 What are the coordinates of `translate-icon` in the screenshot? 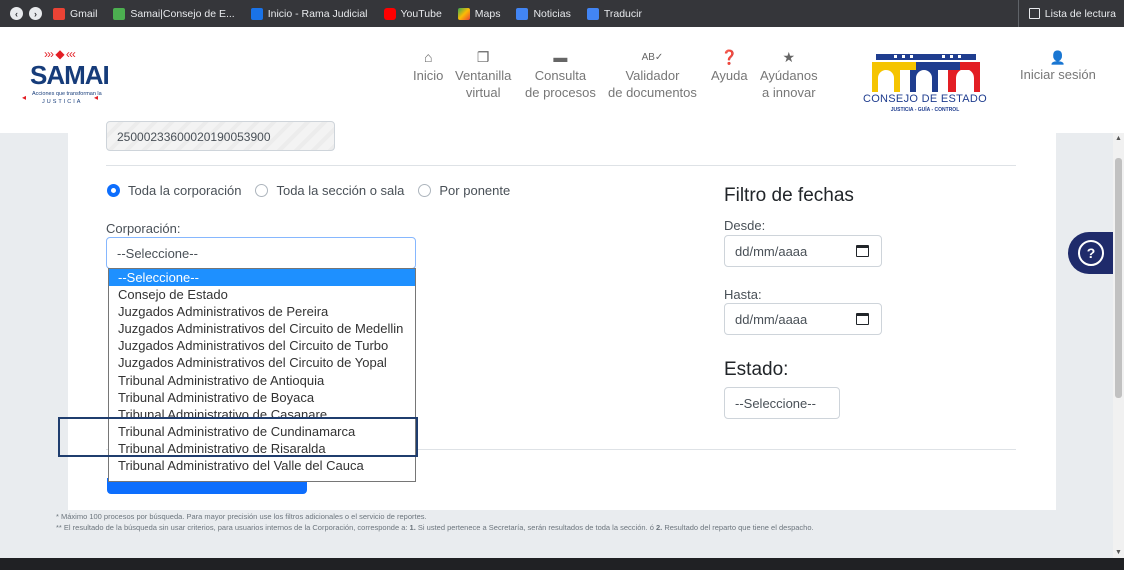 It's located at (592, 13).